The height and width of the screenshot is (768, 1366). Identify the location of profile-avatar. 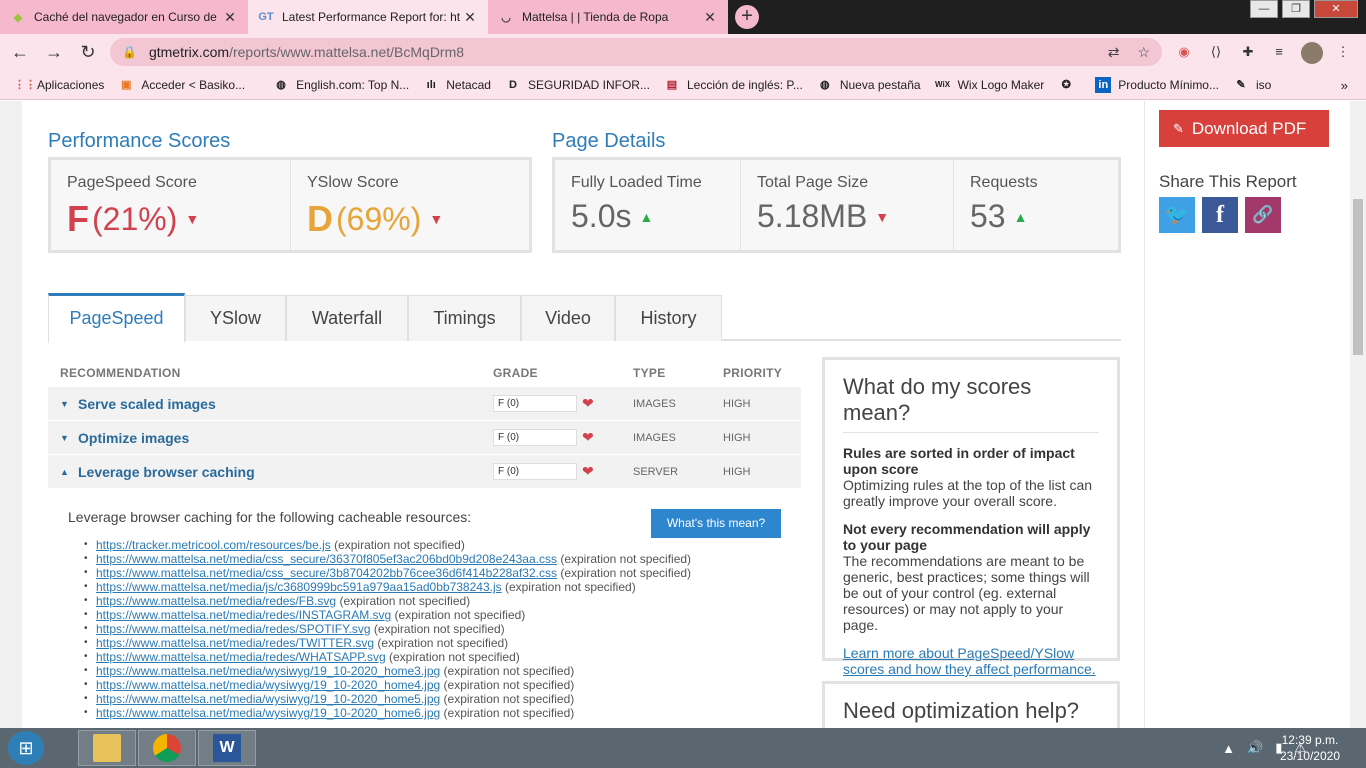
(1312, 53).